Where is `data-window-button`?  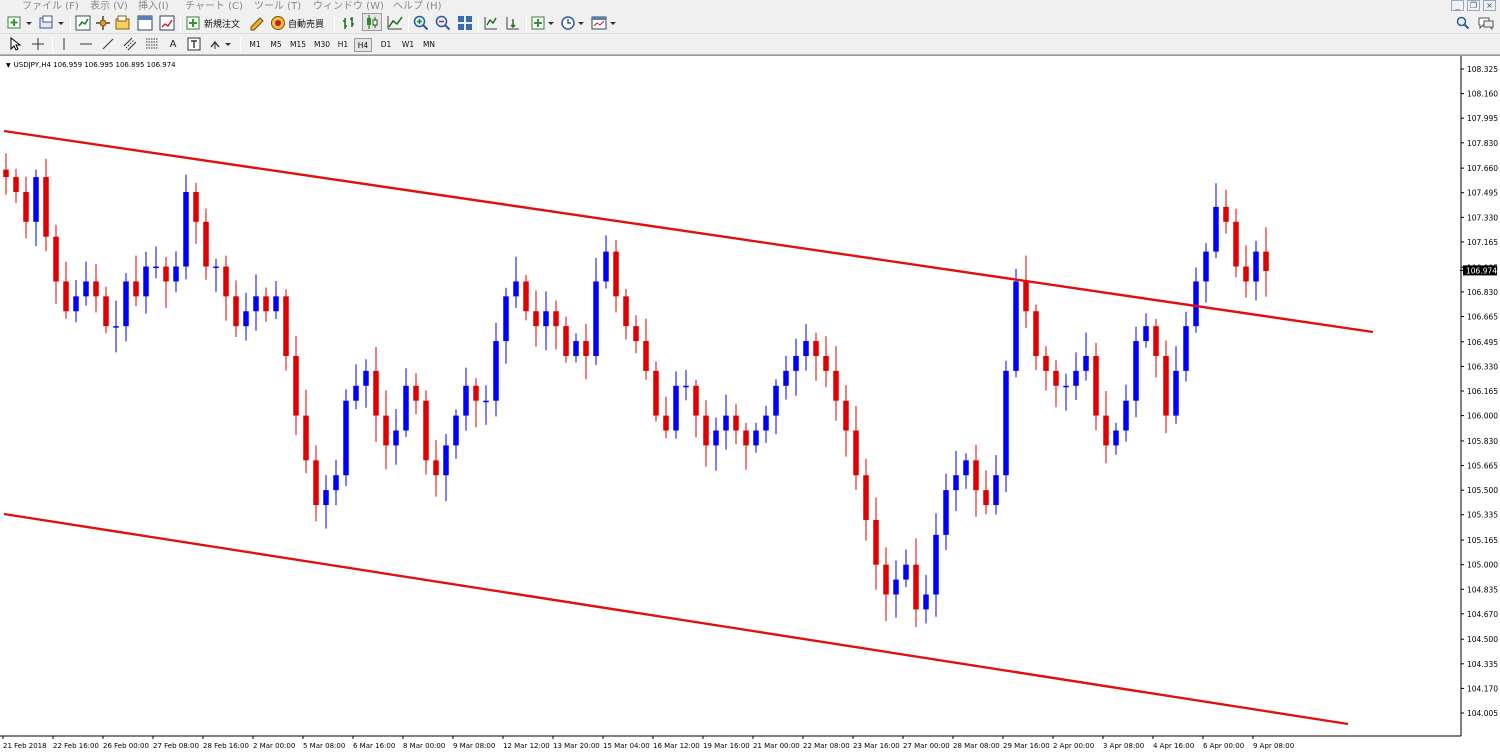 data-window-button is located at coordinates (123, 23).